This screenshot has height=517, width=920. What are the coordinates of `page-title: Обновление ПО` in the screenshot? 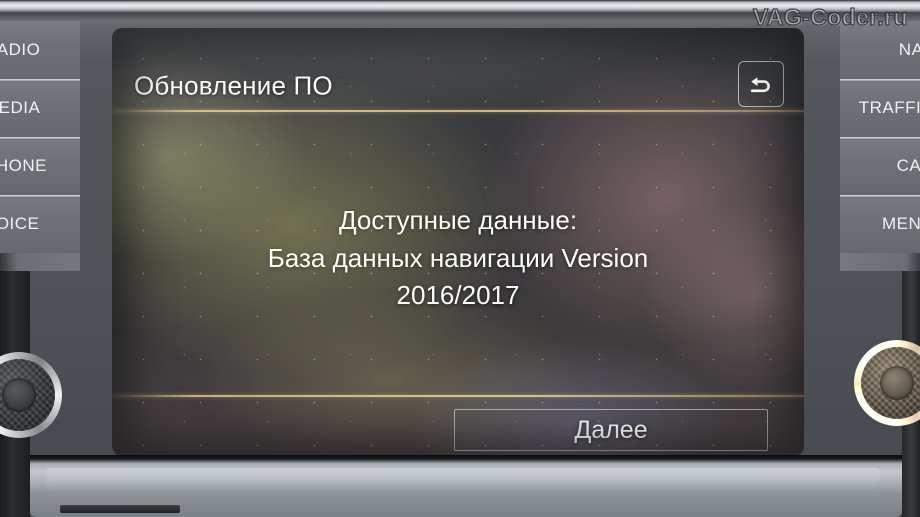 It's located at (233, 85).